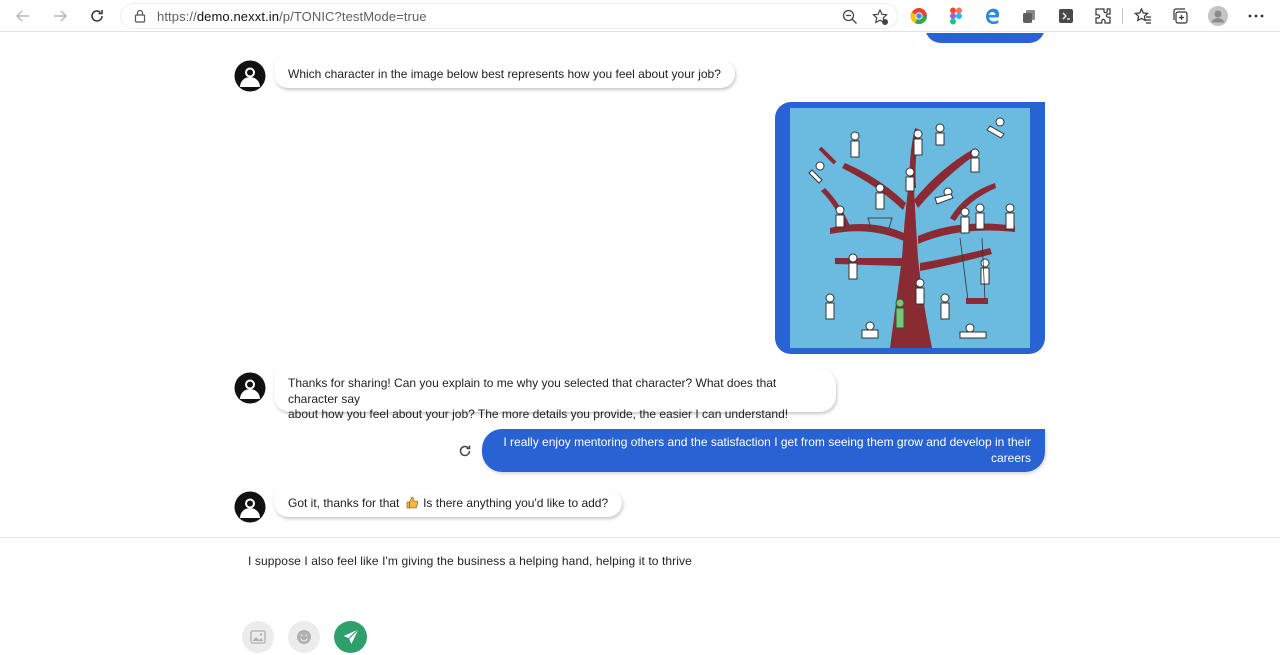  I want to click on smiley-icon, so click(304, 637).